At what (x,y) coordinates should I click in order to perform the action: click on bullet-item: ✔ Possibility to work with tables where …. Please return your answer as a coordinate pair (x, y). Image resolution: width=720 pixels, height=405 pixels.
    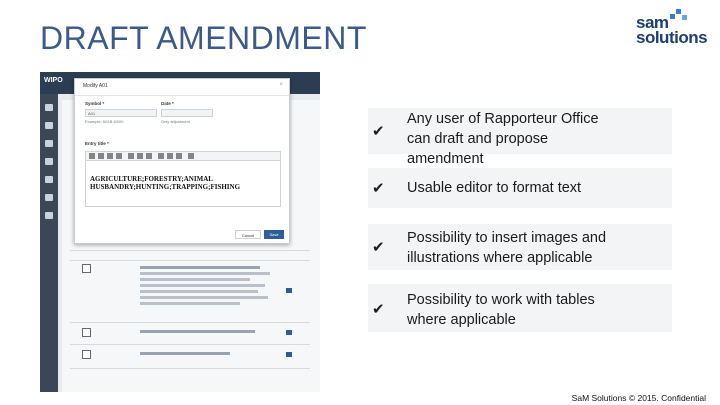
    Looking at the image, I should click on (520, 308).